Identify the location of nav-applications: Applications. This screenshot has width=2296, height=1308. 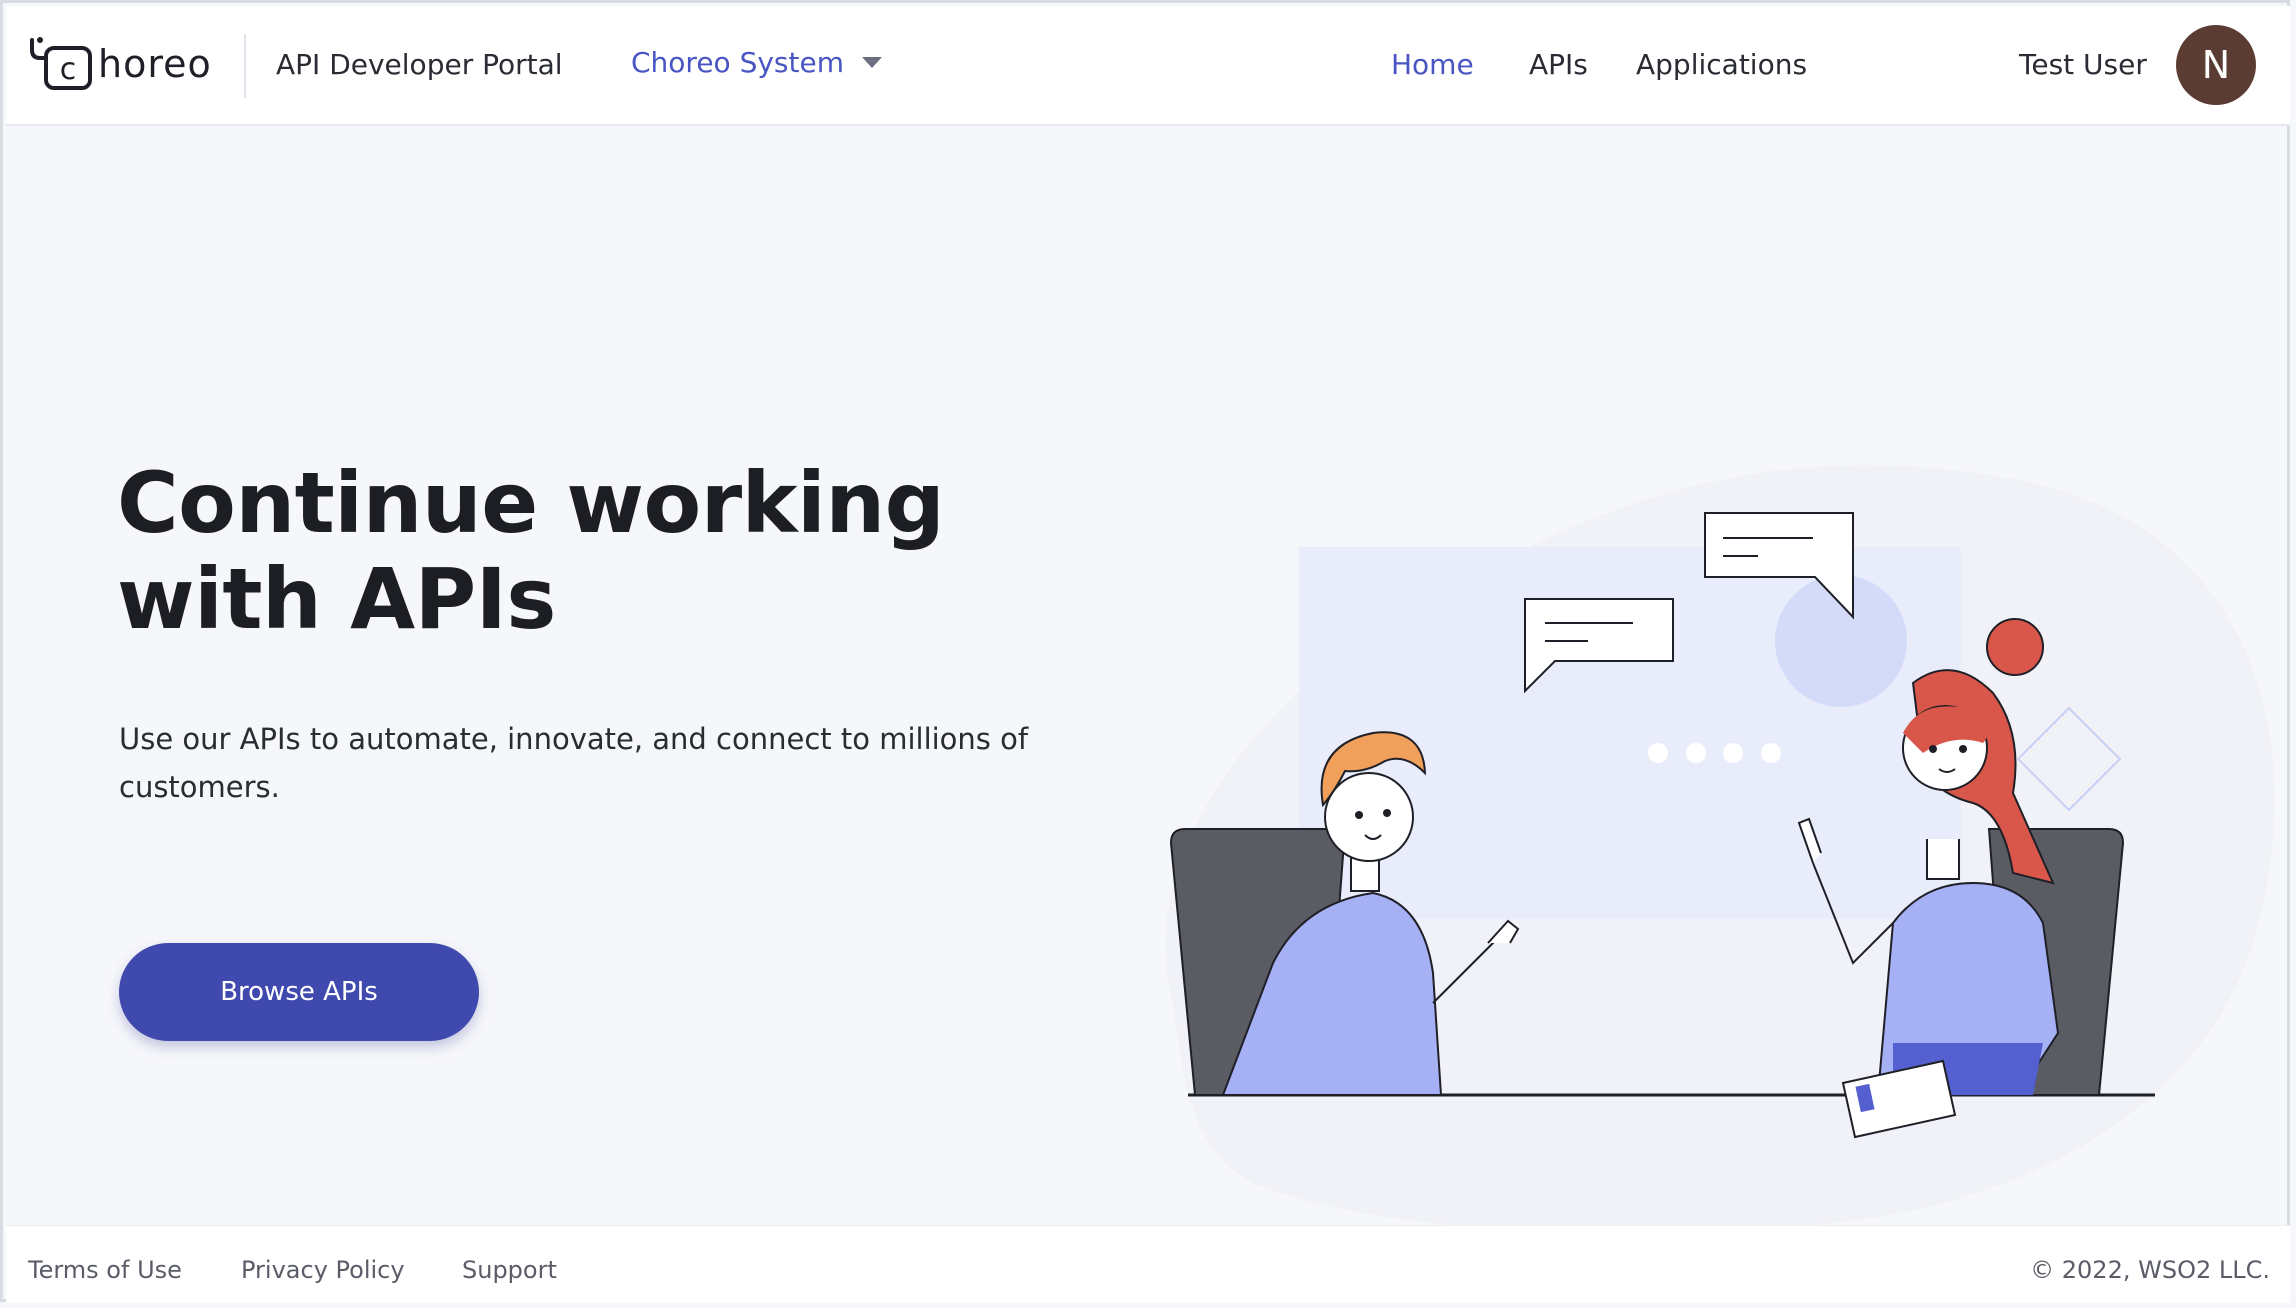
(1721, 64).